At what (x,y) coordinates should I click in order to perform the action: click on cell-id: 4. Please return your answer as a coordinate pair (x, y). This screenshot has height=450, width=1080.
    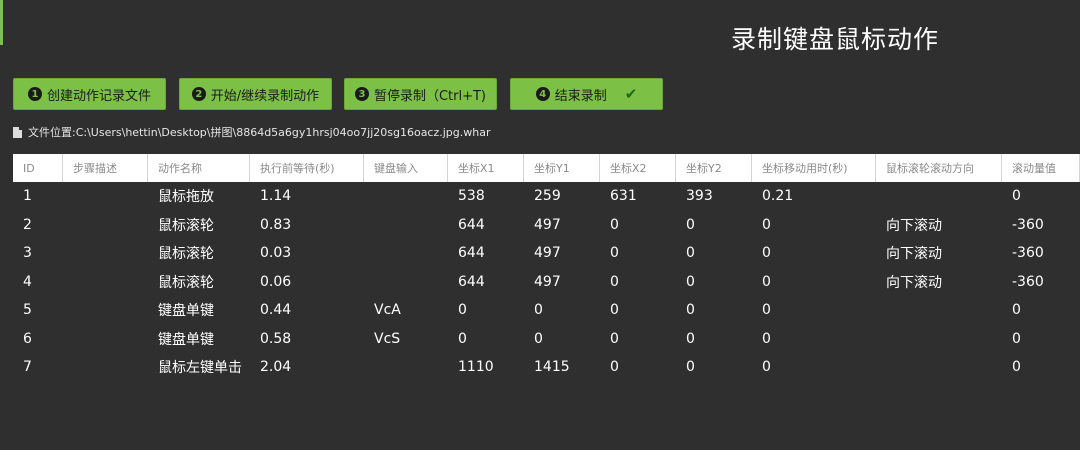
    Looking at the image, I should click on (38, 282).